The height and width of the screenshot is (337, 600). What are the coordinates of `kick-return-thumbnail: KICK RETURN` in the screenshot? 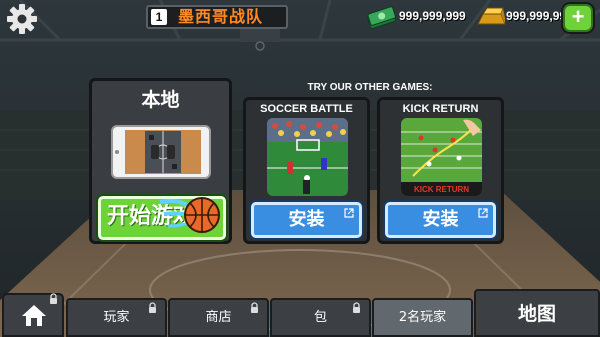 It's located at (441, 157).